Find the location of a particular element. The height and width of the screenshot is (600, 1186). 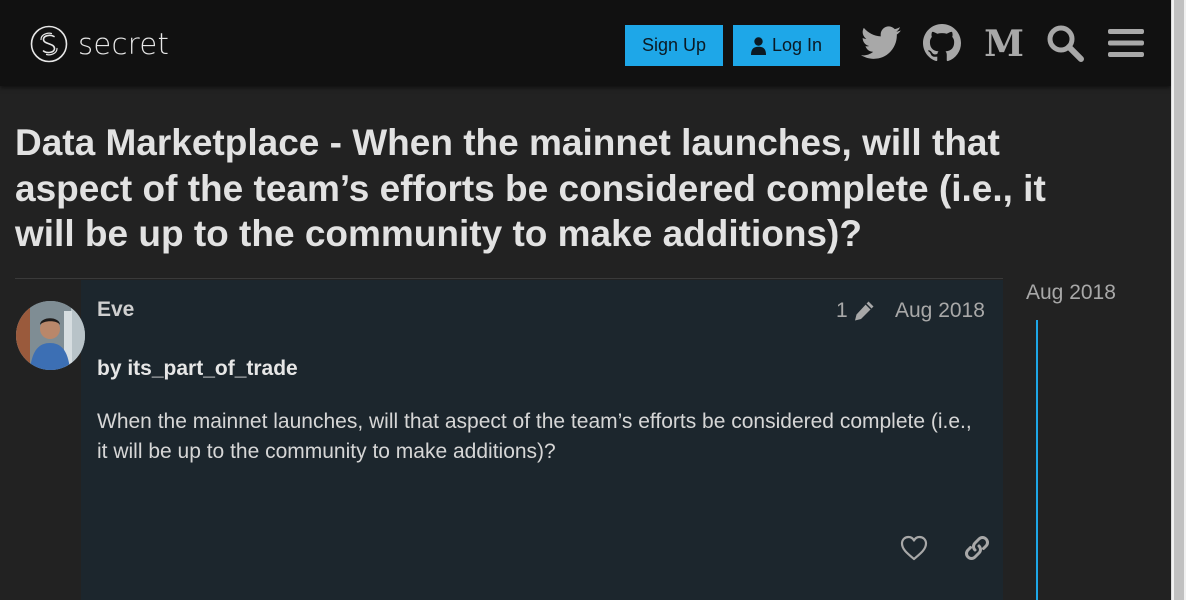

avatar is located at coordinates (50, 335).